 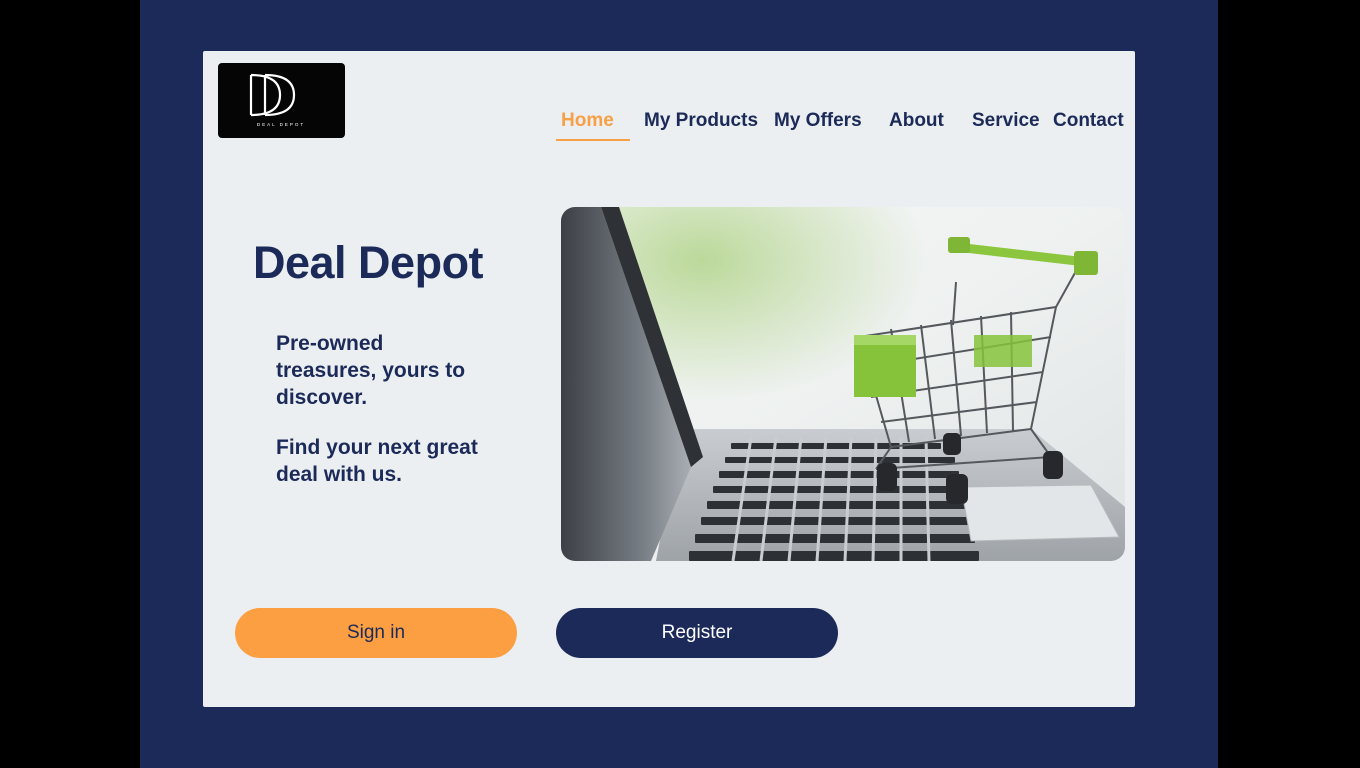 What do you see at coordinates (377, 461) in the screenshot?
I see `tagline-secondary: Find your next great deal with us.` at bounding box center [377, 461].